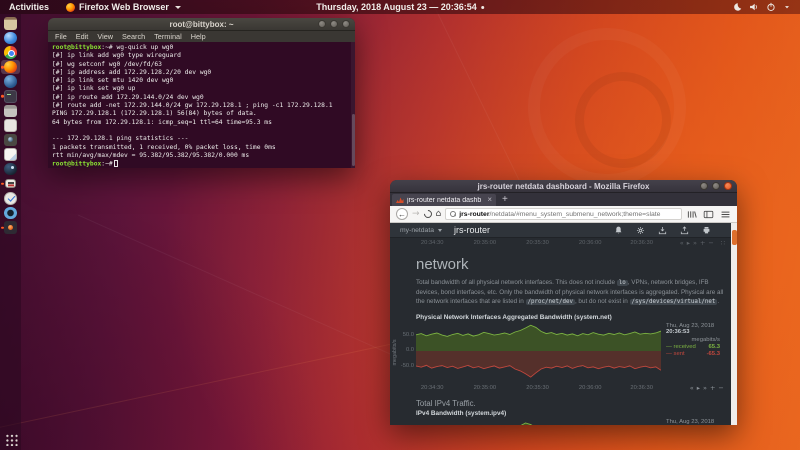  I want to click on new-tab-button: +, so click(505, 199).